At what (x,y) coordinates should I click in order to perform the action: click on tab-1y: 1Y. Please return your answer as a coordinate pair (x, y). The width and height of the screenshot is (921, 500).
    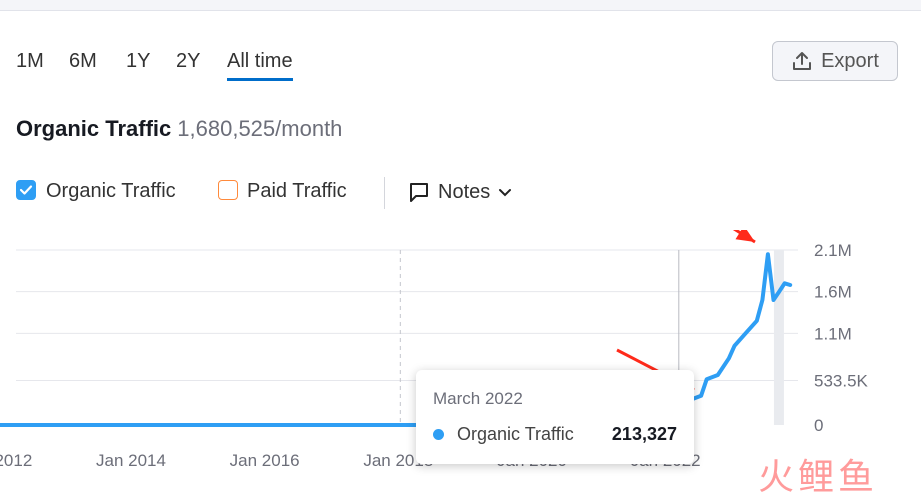
    Looking at the image, I should click on (138, 63).